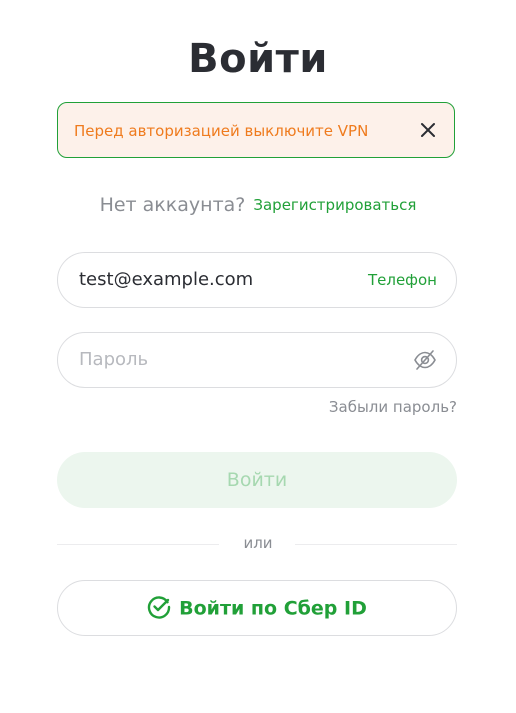 This screenshot has height=713, width=516. I want to click on sber-id-button: Войти по Сбер ID, so click(257, 608).